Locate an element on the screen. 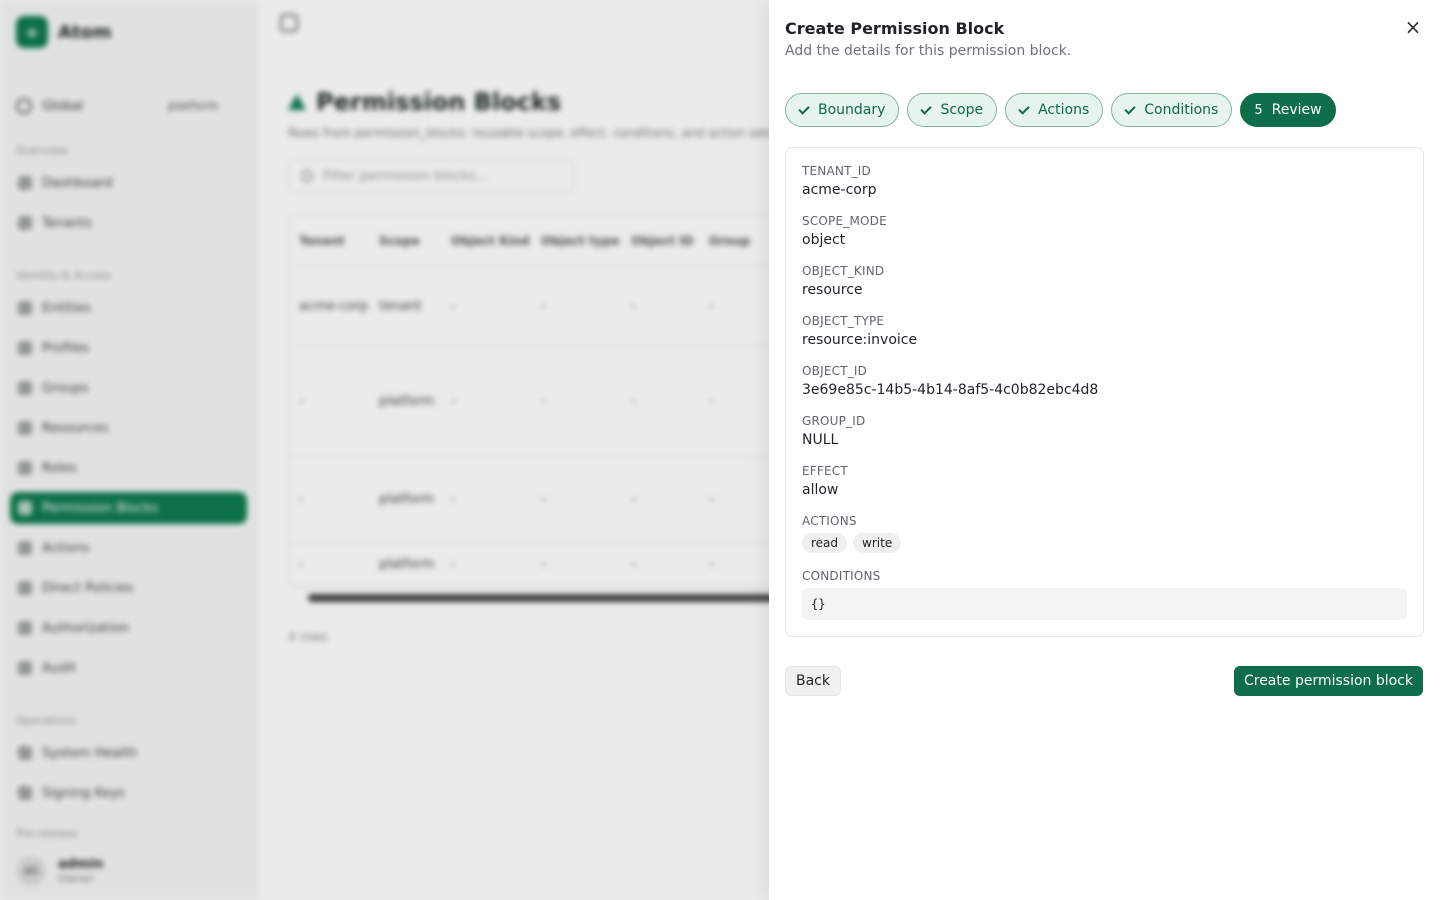 The image size is (1440, 900). field-value: resource:invoice is located at coordinates (860, 340).